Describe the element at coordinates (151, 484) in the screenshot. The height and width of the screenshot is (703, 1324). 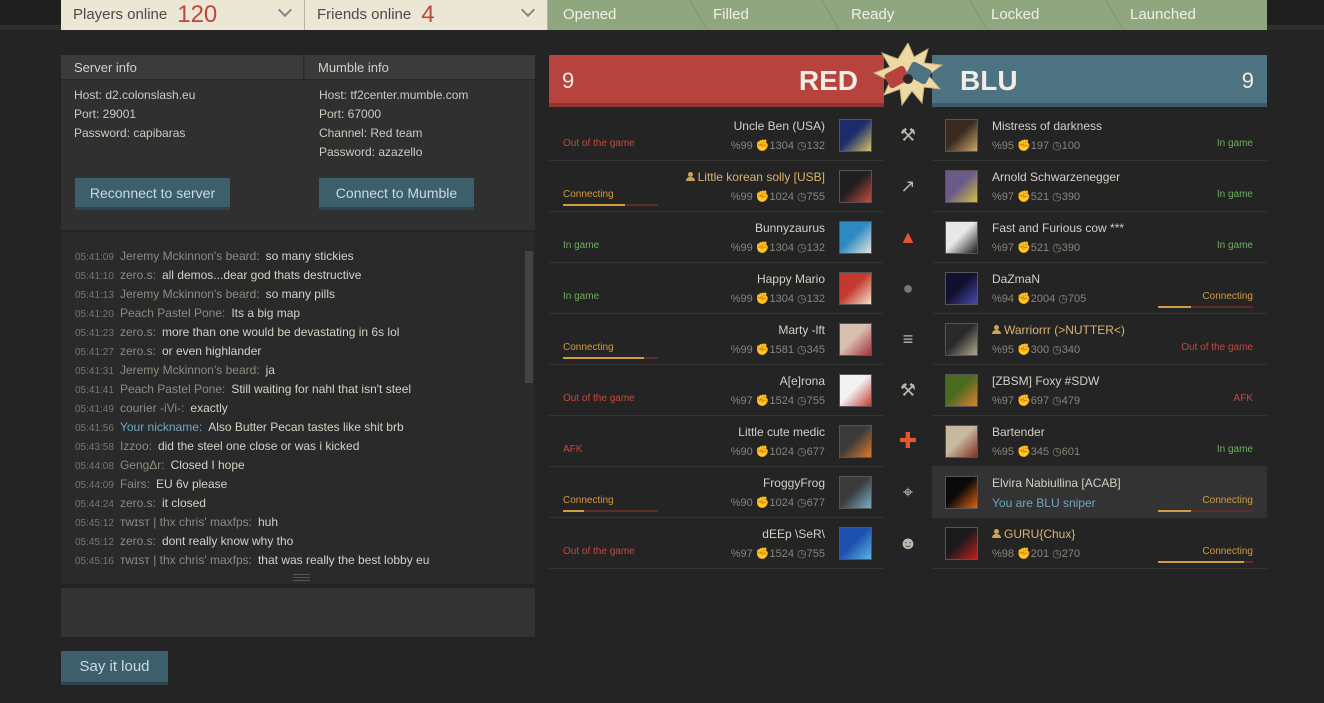
I see `chat-message: 05:44:09 Fairs: EU 6v please` at that location.